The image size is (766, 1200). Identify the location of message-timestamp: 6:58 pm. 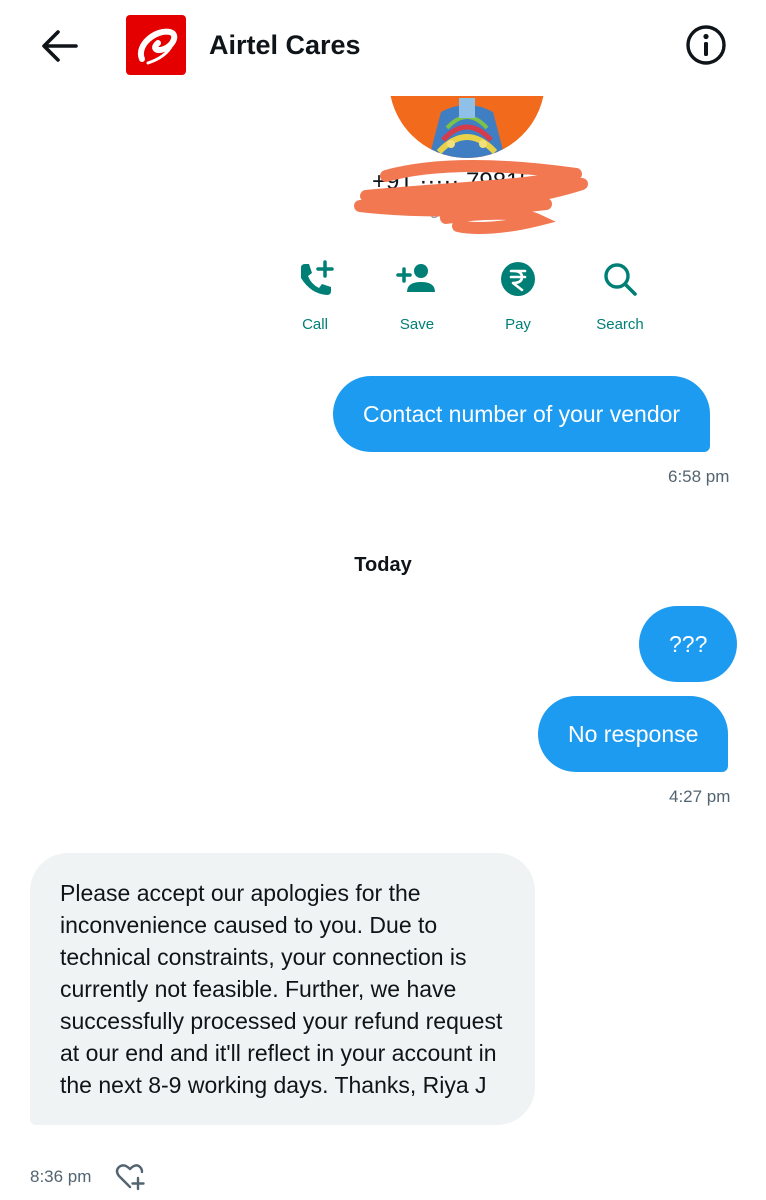
(699, 476).